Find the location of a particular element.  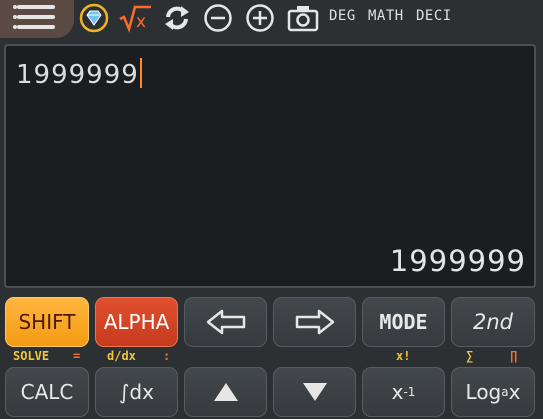

toolbar: x DEG MATH DECI is located at coordinates (271, 19).